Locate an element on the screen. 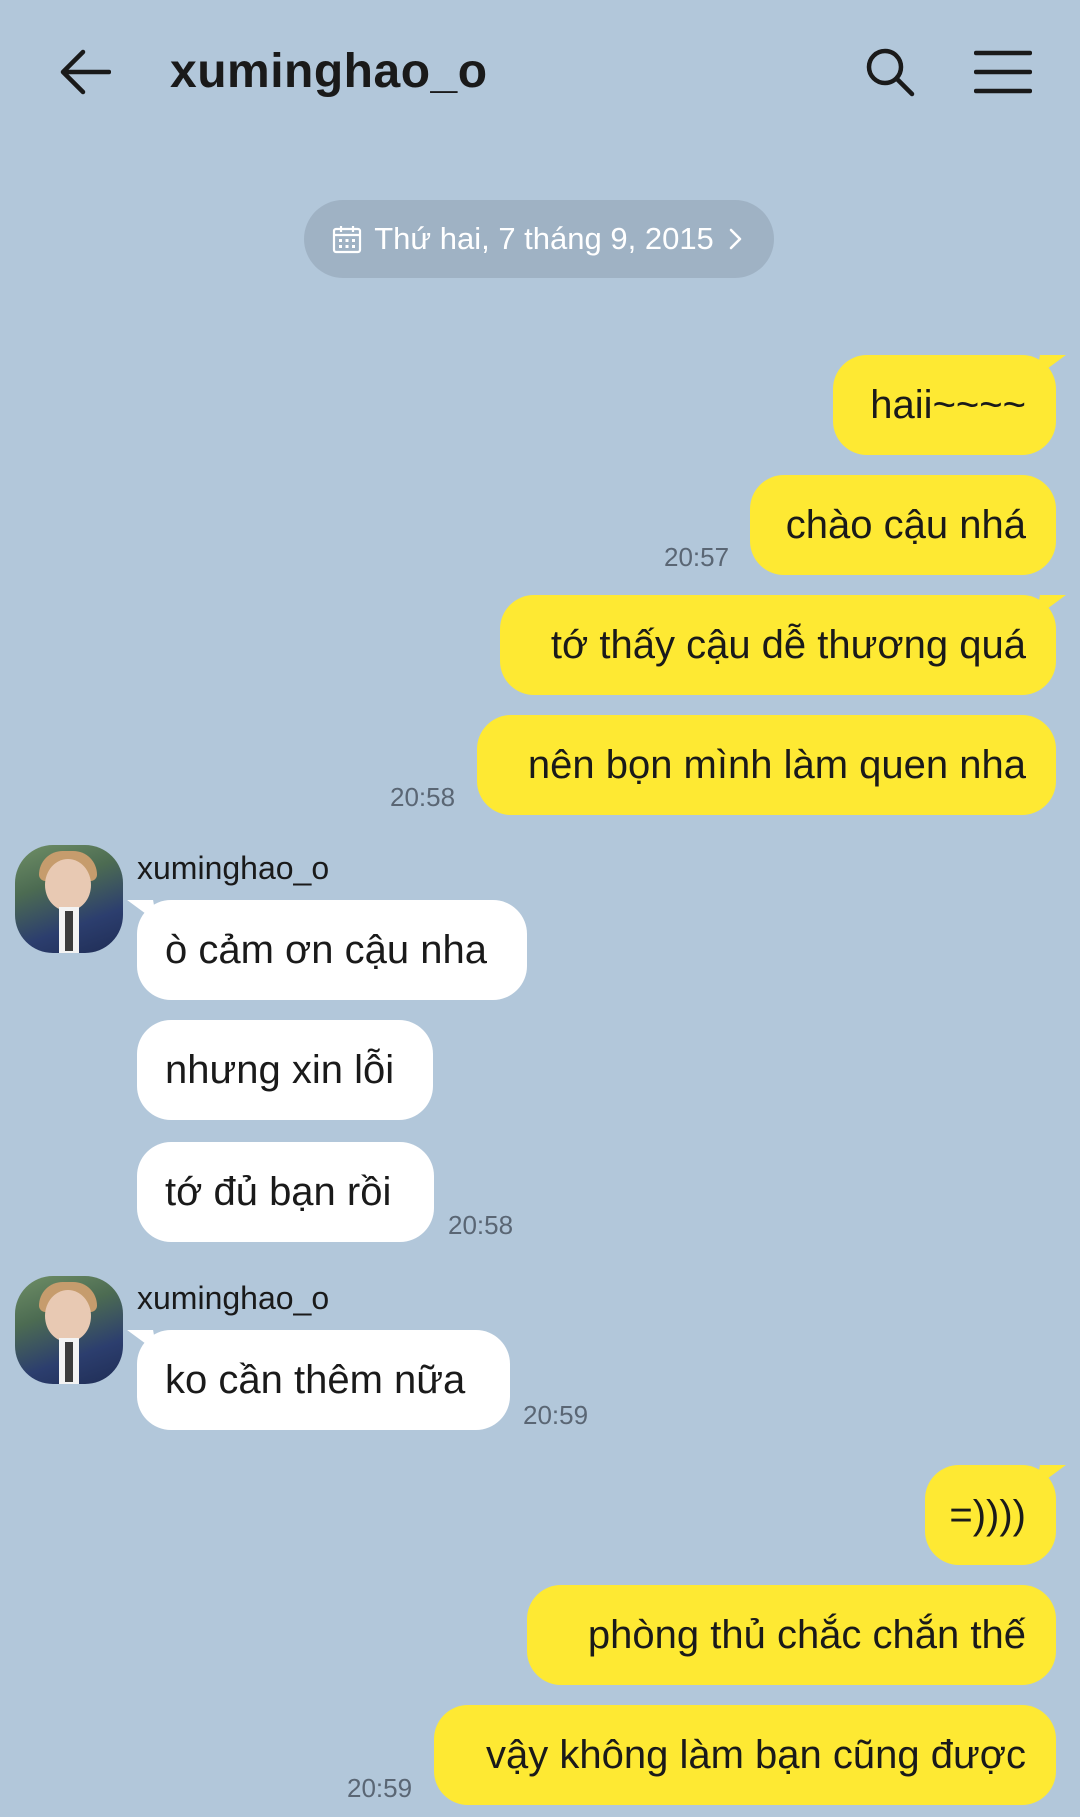  chat-title: xuminghao_o is located at coordinates (329, 71).